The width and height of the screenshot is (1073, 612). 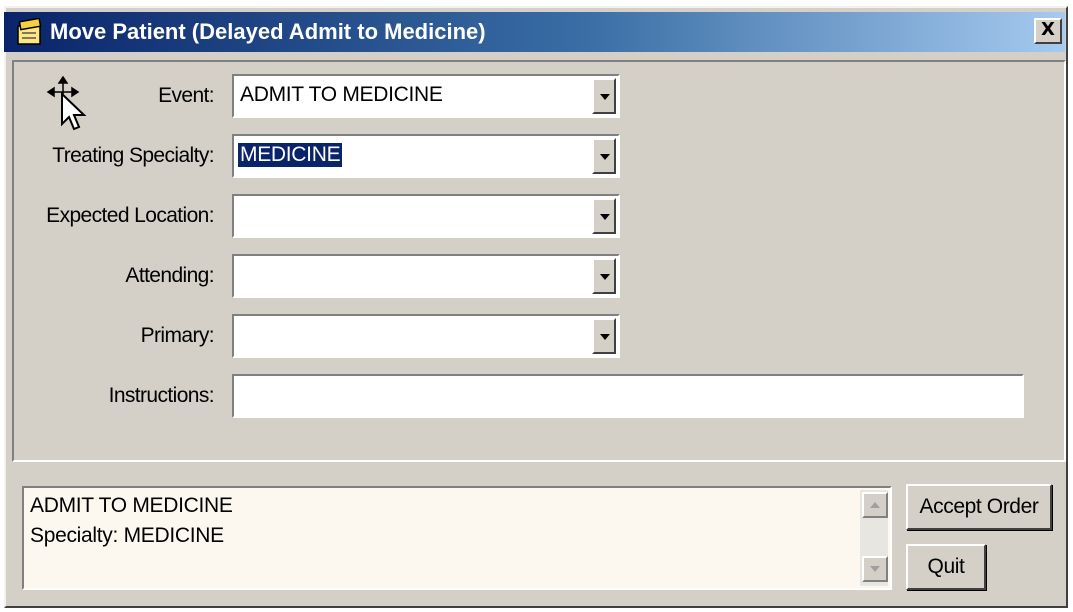 I want to click on instructions-label: Instructions:, so click(x=161, y=395).